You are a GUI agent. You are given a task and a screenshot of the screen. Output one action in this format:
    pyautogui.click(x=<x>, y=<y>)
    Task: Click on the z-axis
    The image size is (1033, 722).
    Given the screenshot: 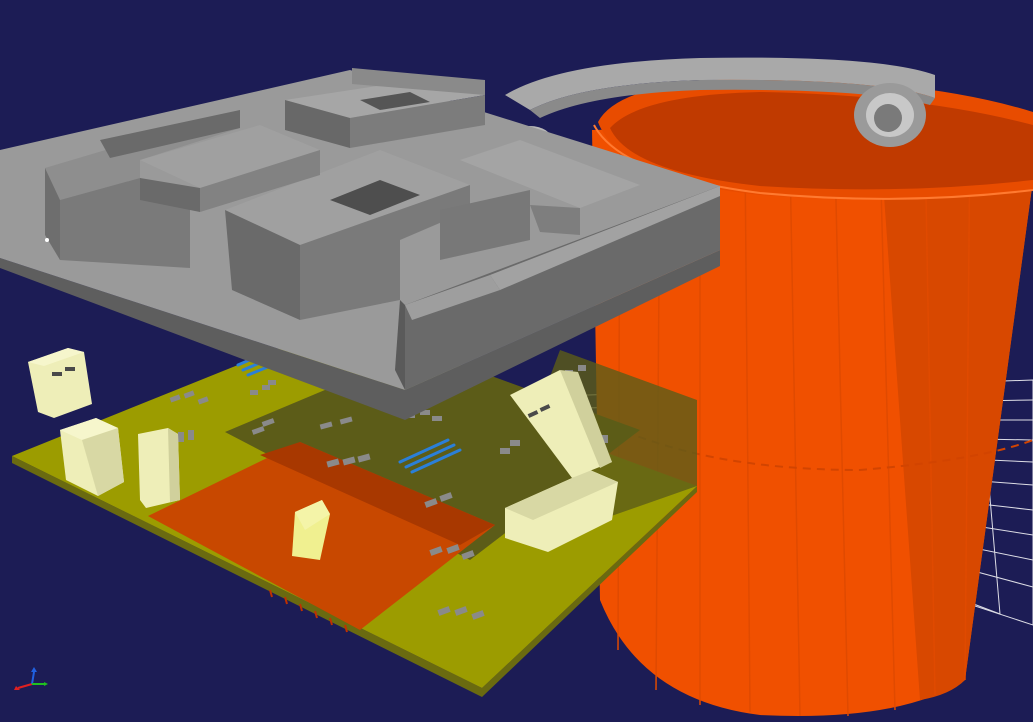 What is the action you would take?
    pyautogui.click(x=33, y=678)
    